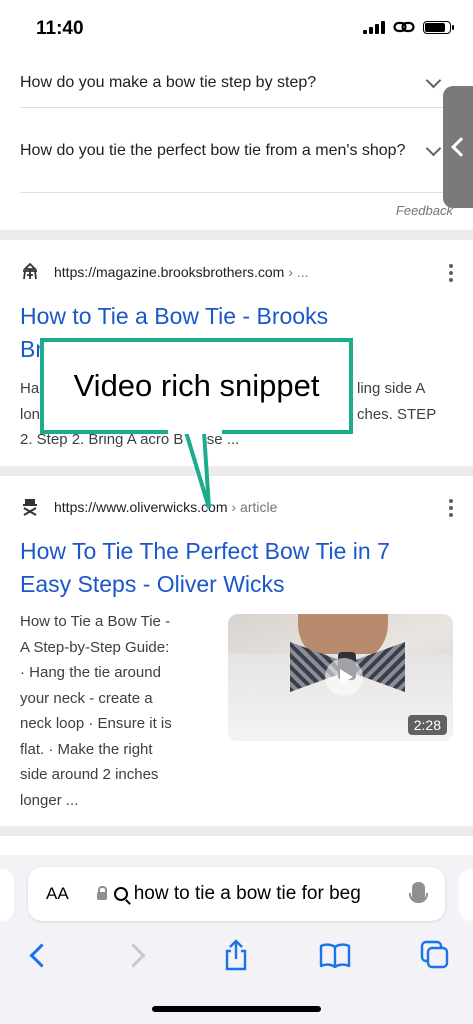  What do you see at coordinates (95, 621) in the screenshot?
I see `snippet-line: How to Tie a Bow Tie -` at bounding box center [95, 621].